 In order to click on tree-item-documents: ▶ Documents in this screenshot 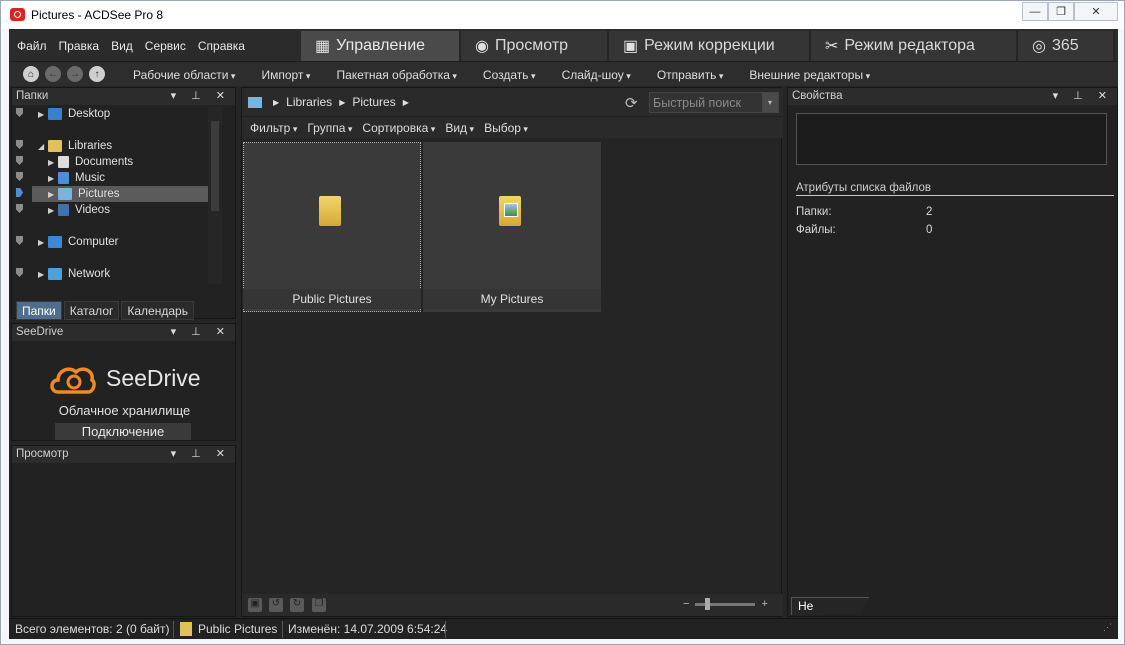, I will do `click(133, 162)`.